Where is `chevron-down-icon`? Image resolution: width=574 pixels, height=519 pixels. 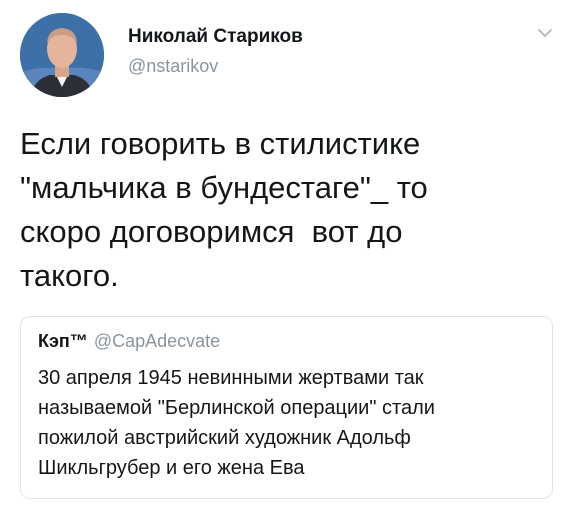 chevron-down-icon is located at coordinates (545, 33).